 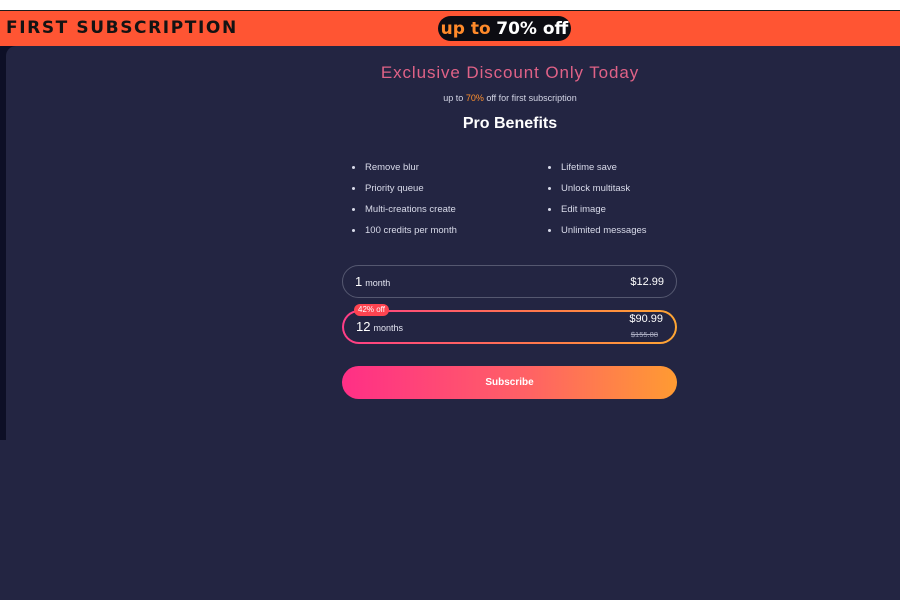 I want to click on benefit-item: Remove blur, so click(x=385, y=167).